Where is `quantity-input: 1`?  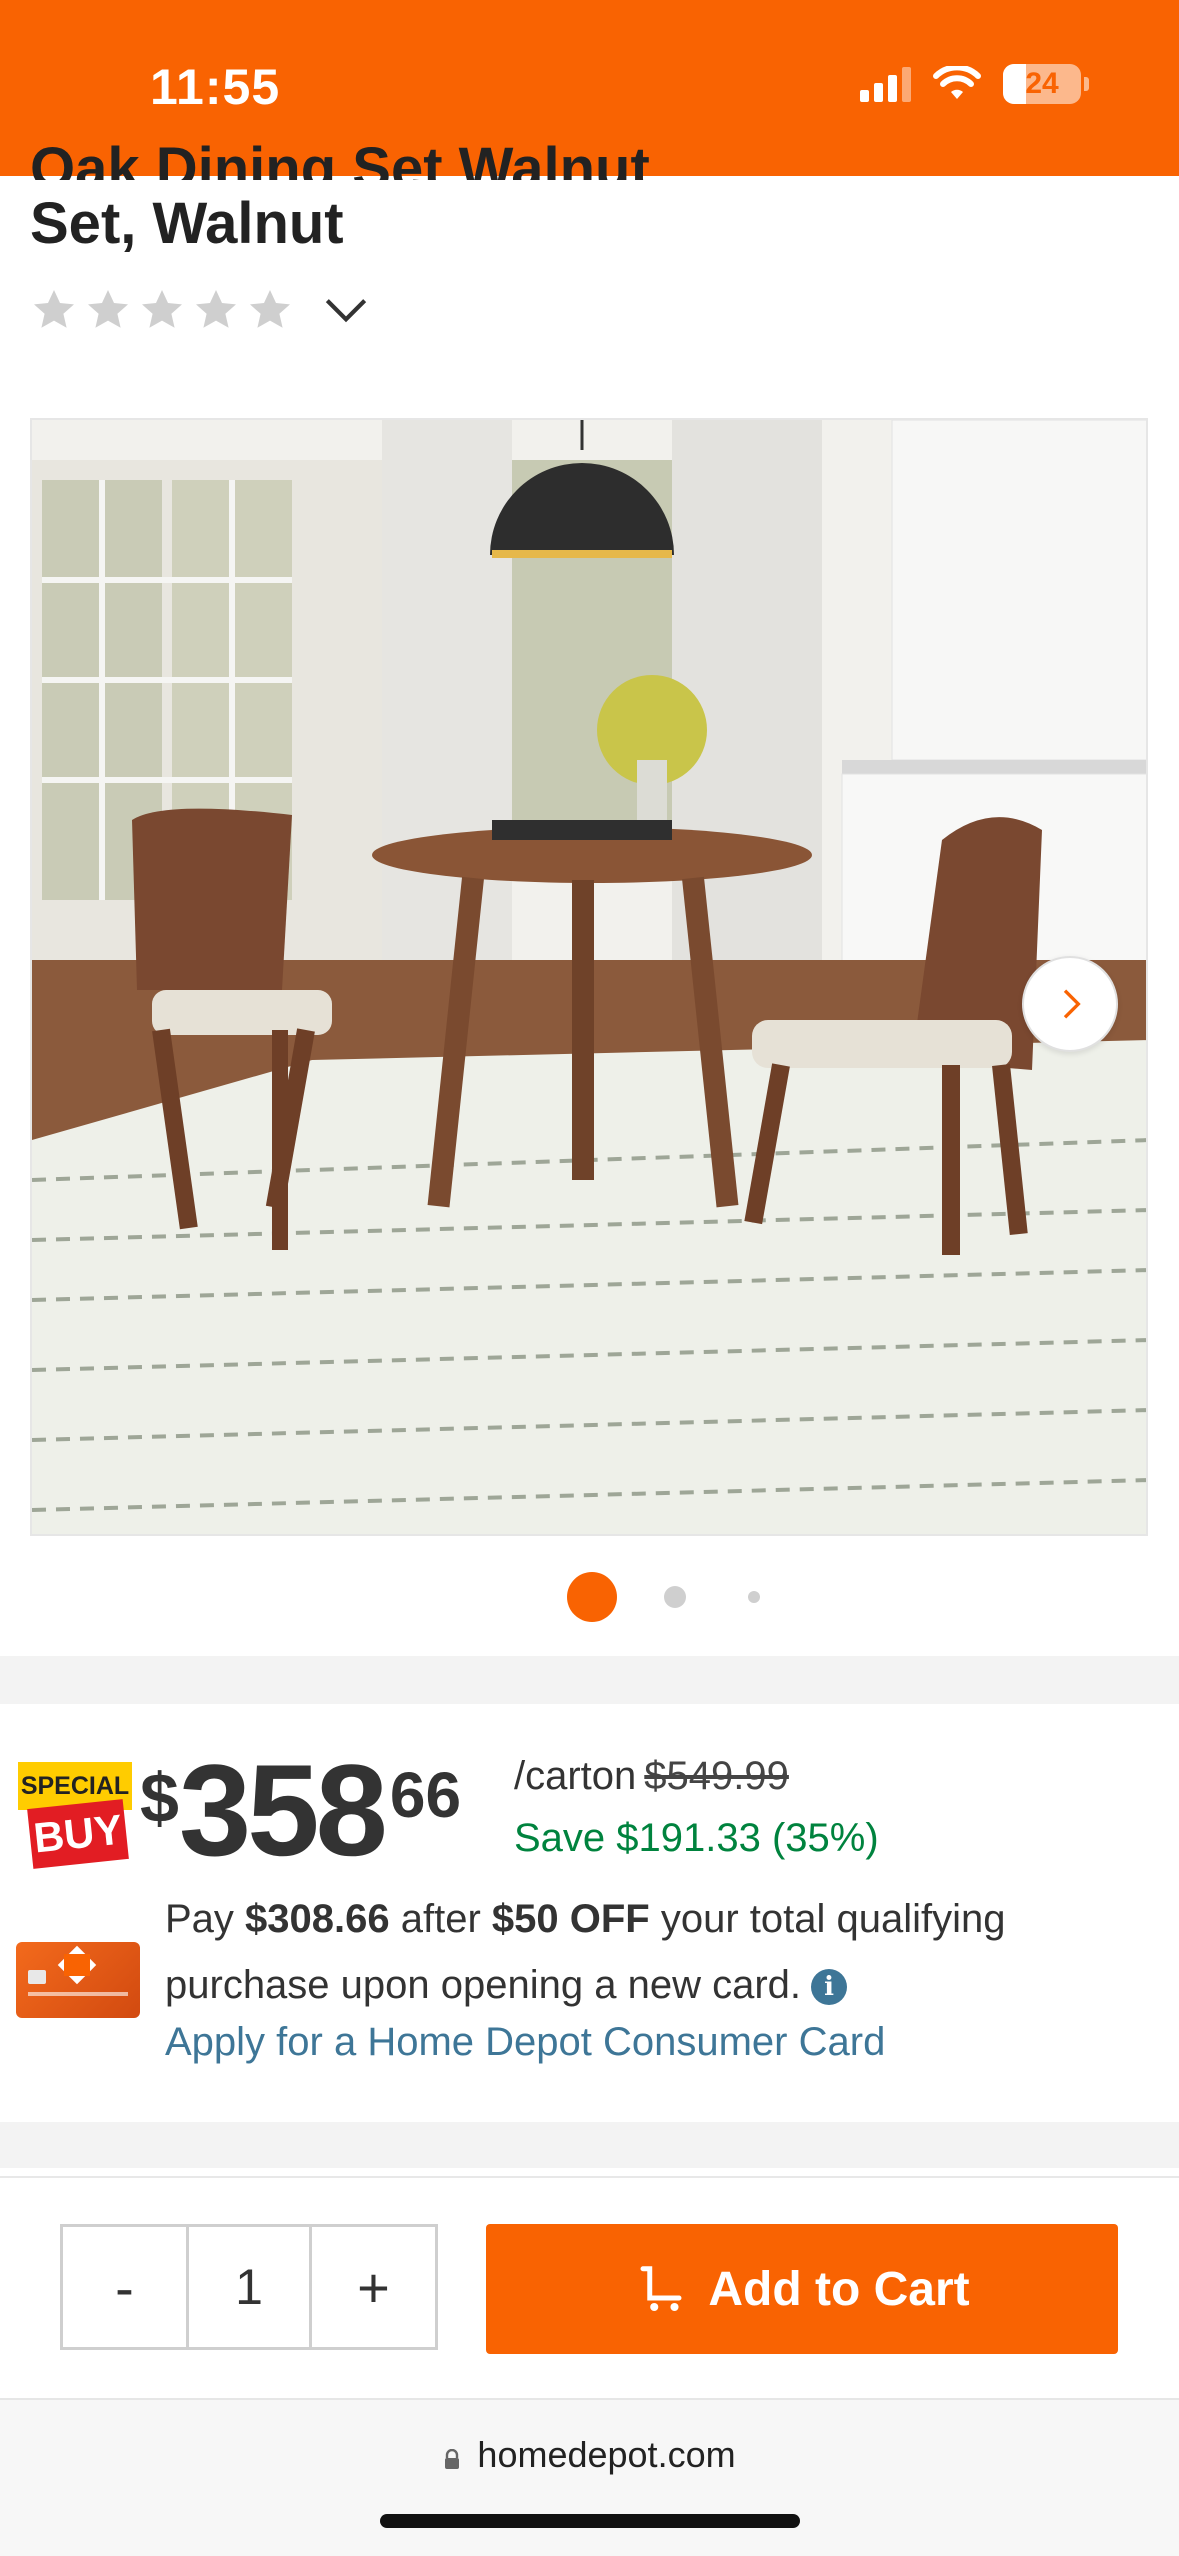 quantity-input: 1 is located at coordinates (249, 2287).